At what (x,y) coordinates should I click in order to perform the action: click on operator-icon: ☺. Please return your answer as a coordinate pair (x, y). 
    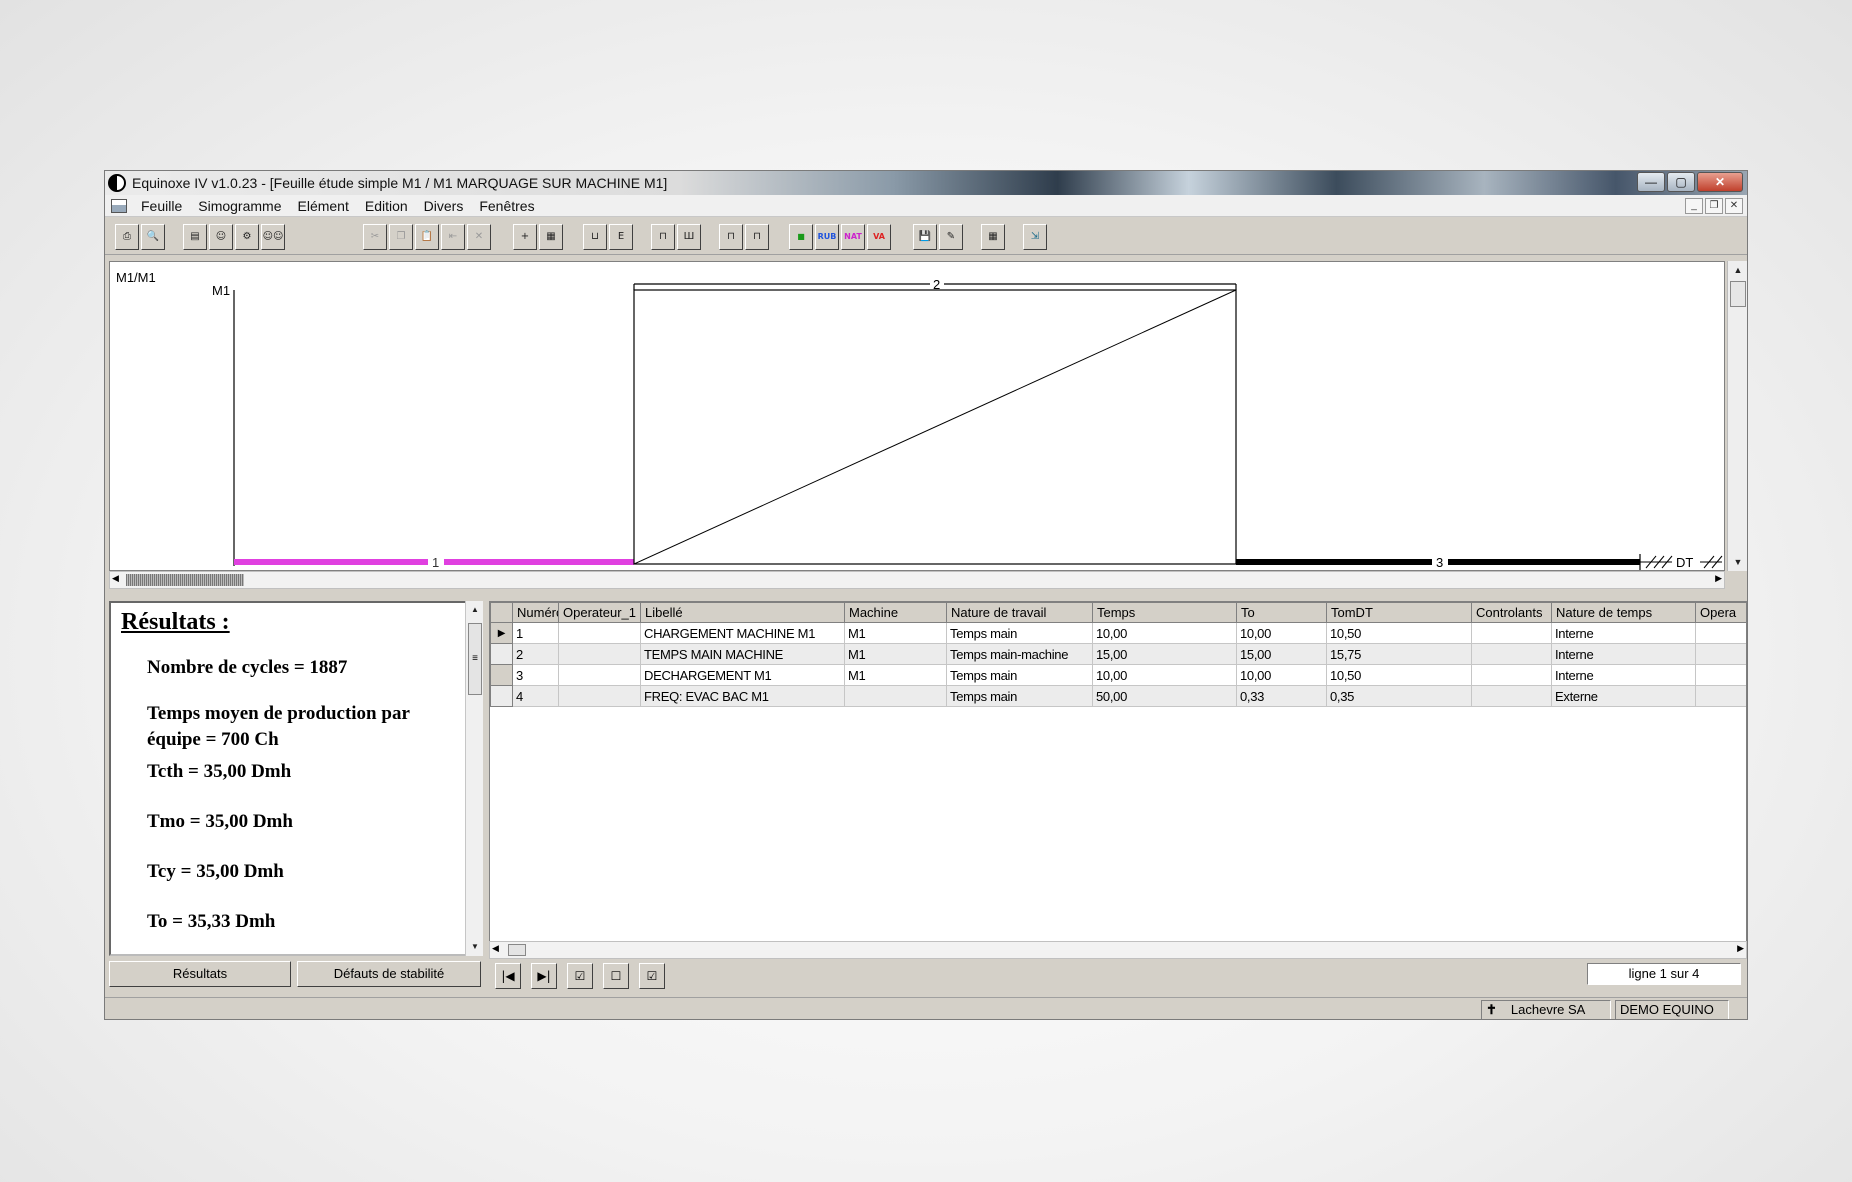
    Looking at the image, I should click on (221, 237).